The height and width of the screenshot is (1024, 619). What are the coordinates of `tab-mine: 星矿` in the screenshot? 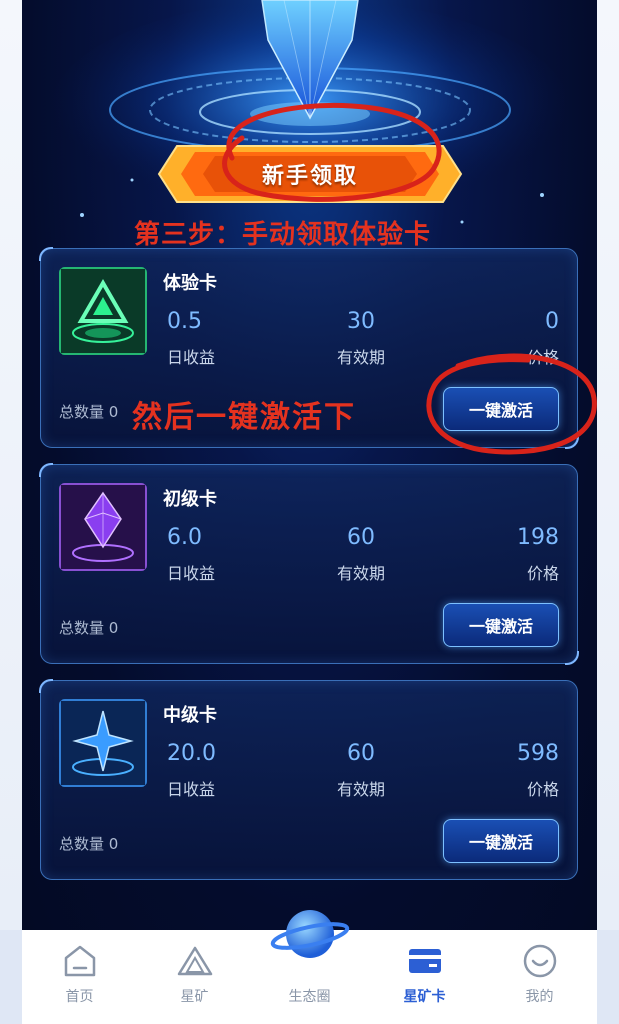 It's located at (194, 977).